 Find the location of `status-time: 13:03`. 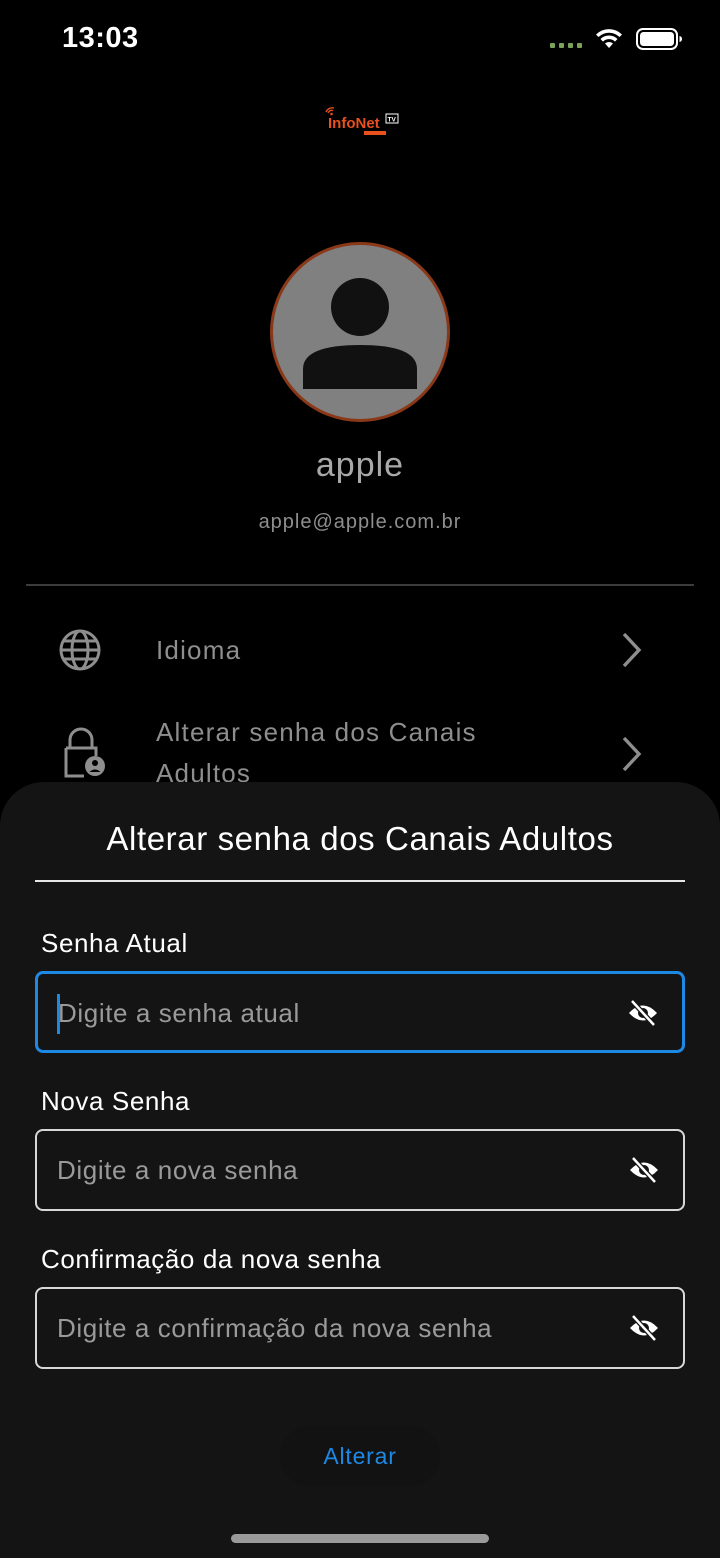

status-time: 13:03 is located at coordinates (100, 38).